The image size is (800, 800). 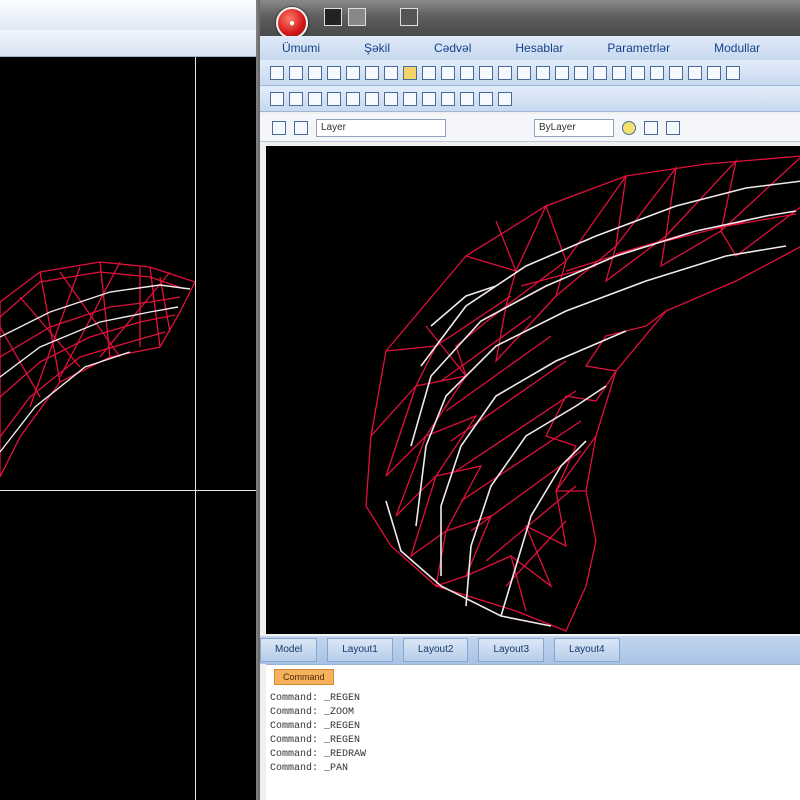 What do you see at coordinates (676, 72) in the screenshot?
I see `ortho-icon` at bounding box center [676, 72].